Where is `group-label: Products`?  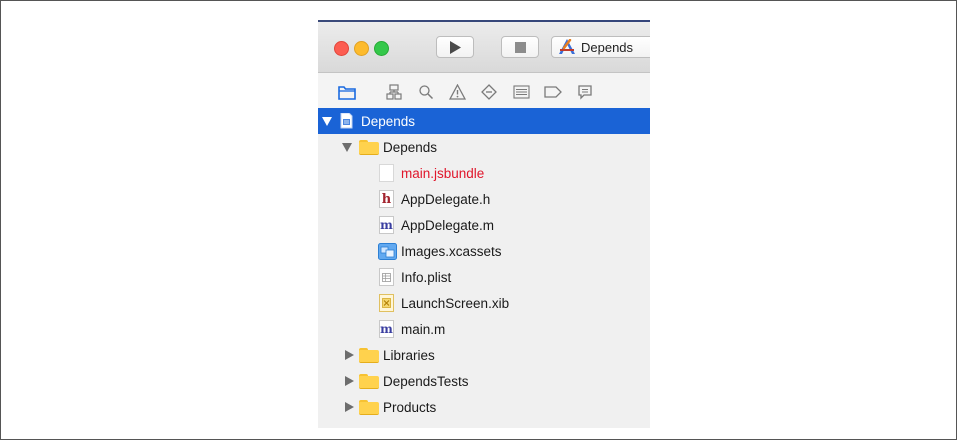
group-label: Products is located at coordinates (410, 407).